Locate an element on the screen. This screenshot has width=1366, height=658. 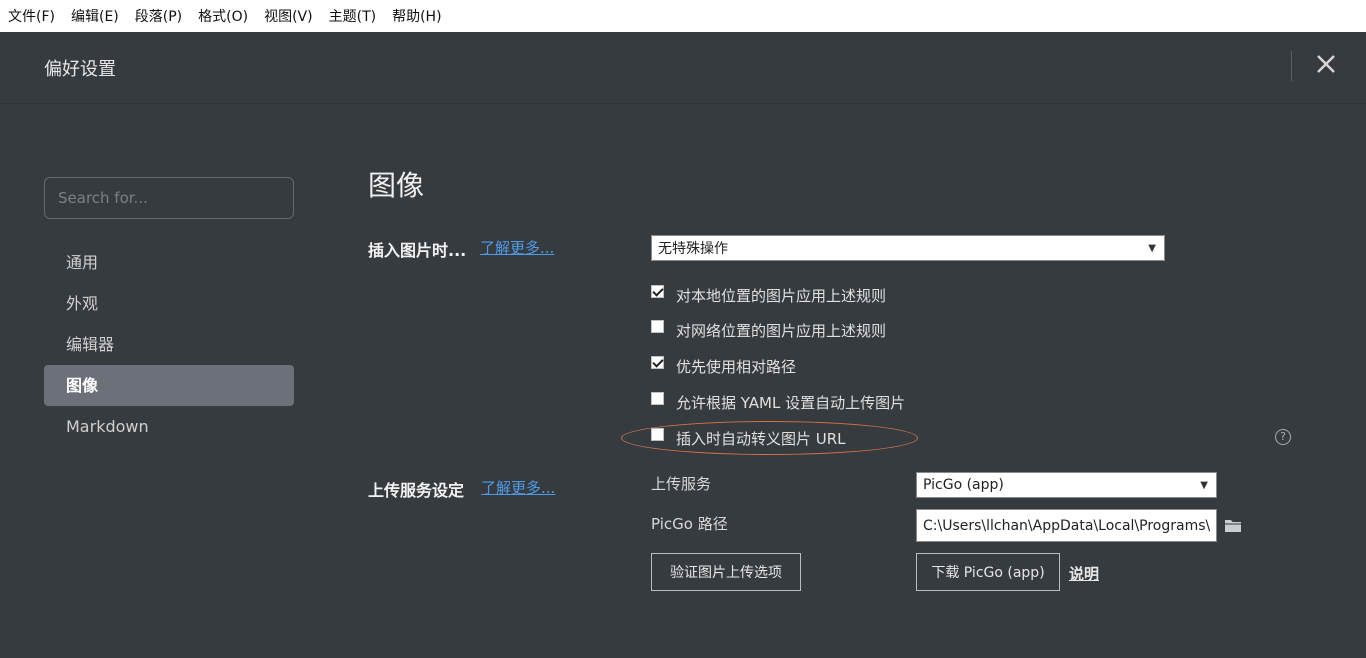
section-title: 图像 is located at coordinates (396, 185).